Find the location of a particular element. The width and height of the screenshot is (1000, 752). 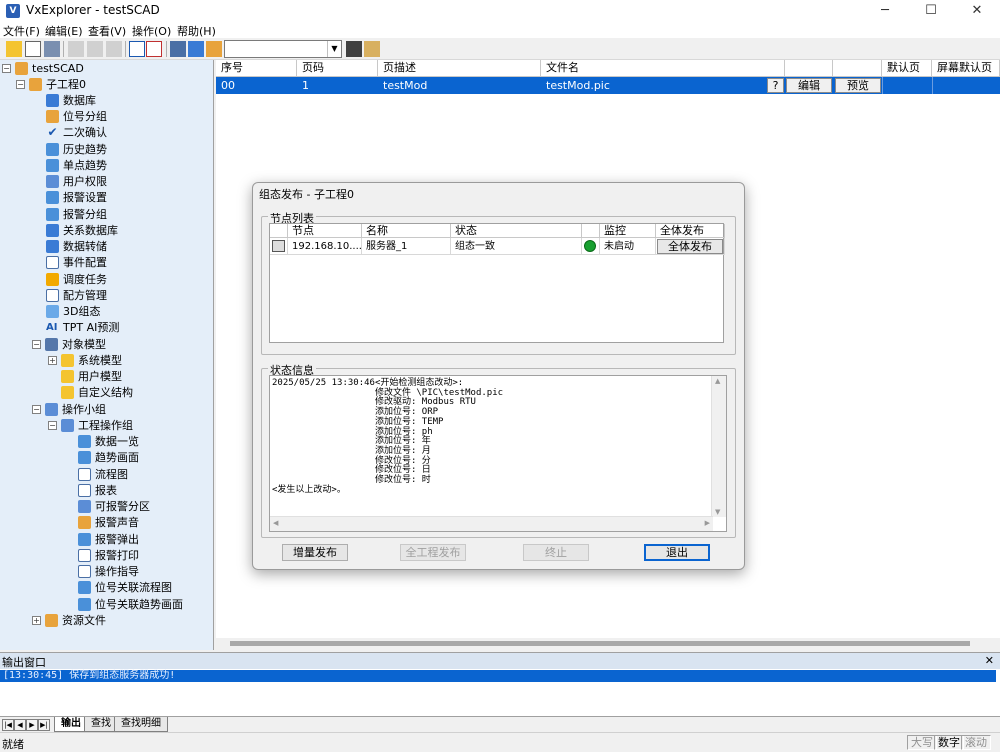

folder-icon is located at coordinates (214, 49).